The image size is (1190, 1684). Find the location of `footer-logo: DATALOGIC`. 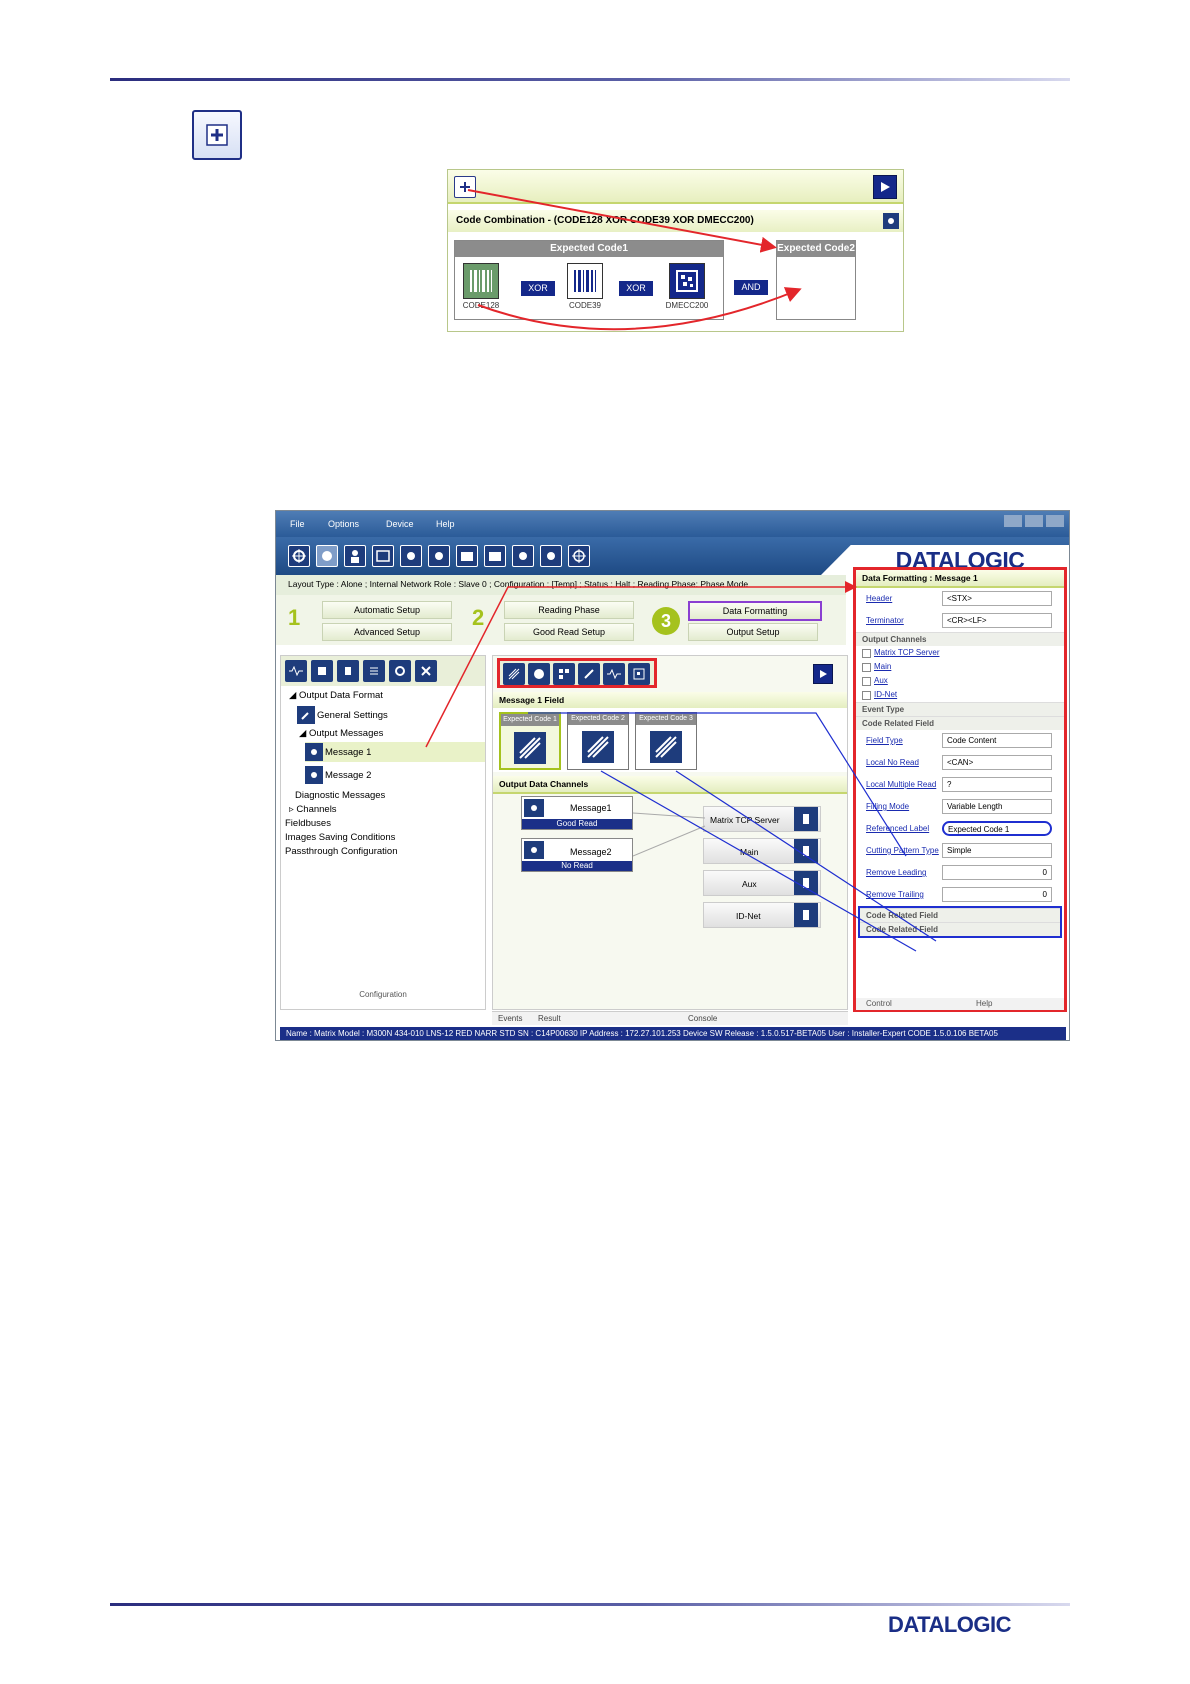

footer-logo: DATALOGIC is located at coordinates (950, 1625).